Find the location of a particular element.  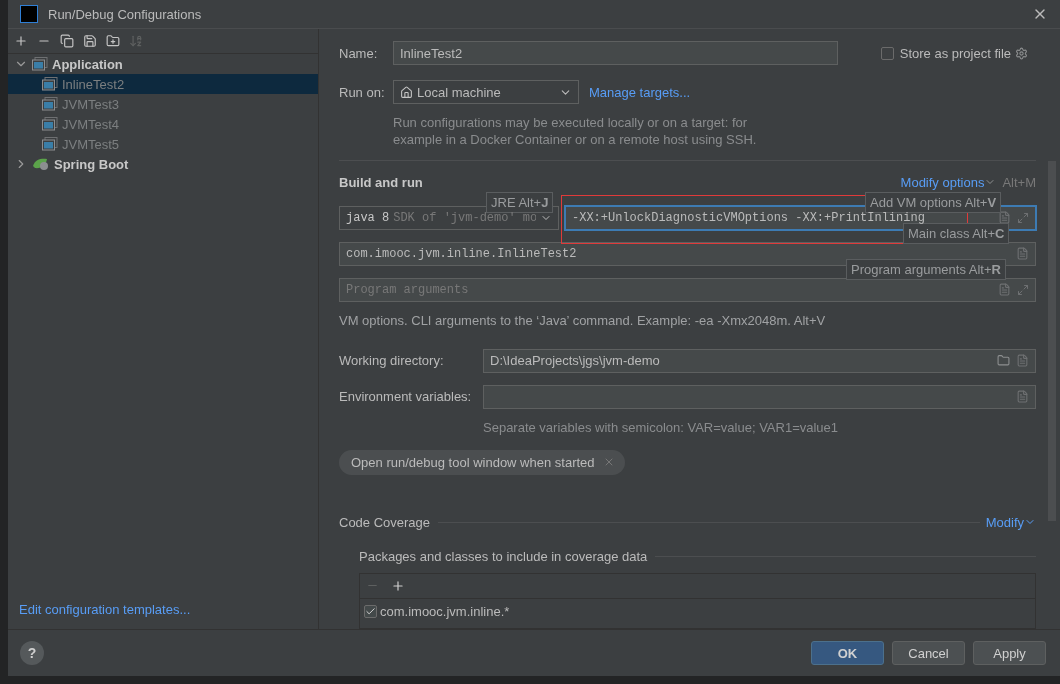

home-icon is located at coordinates (406, 92).